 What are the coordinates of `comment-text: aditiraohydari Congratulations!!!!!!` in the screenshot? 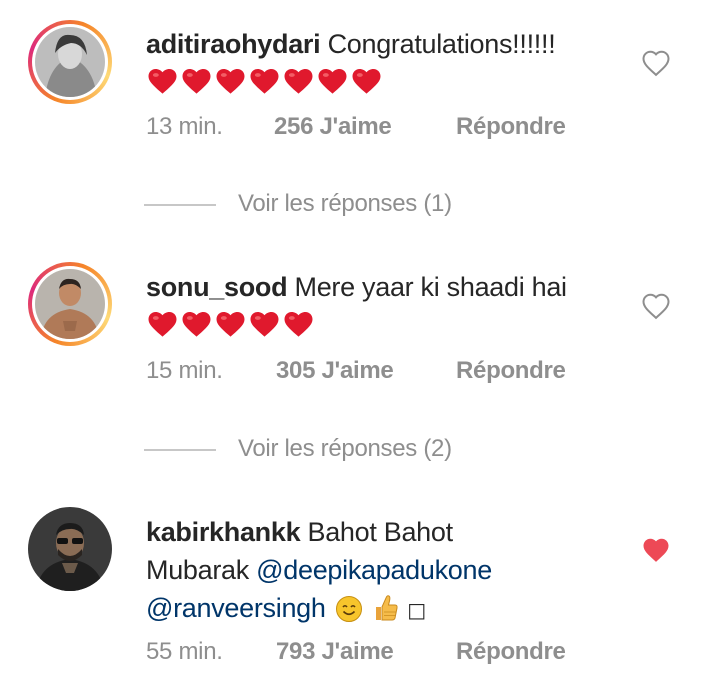 It's located at (381, 65).